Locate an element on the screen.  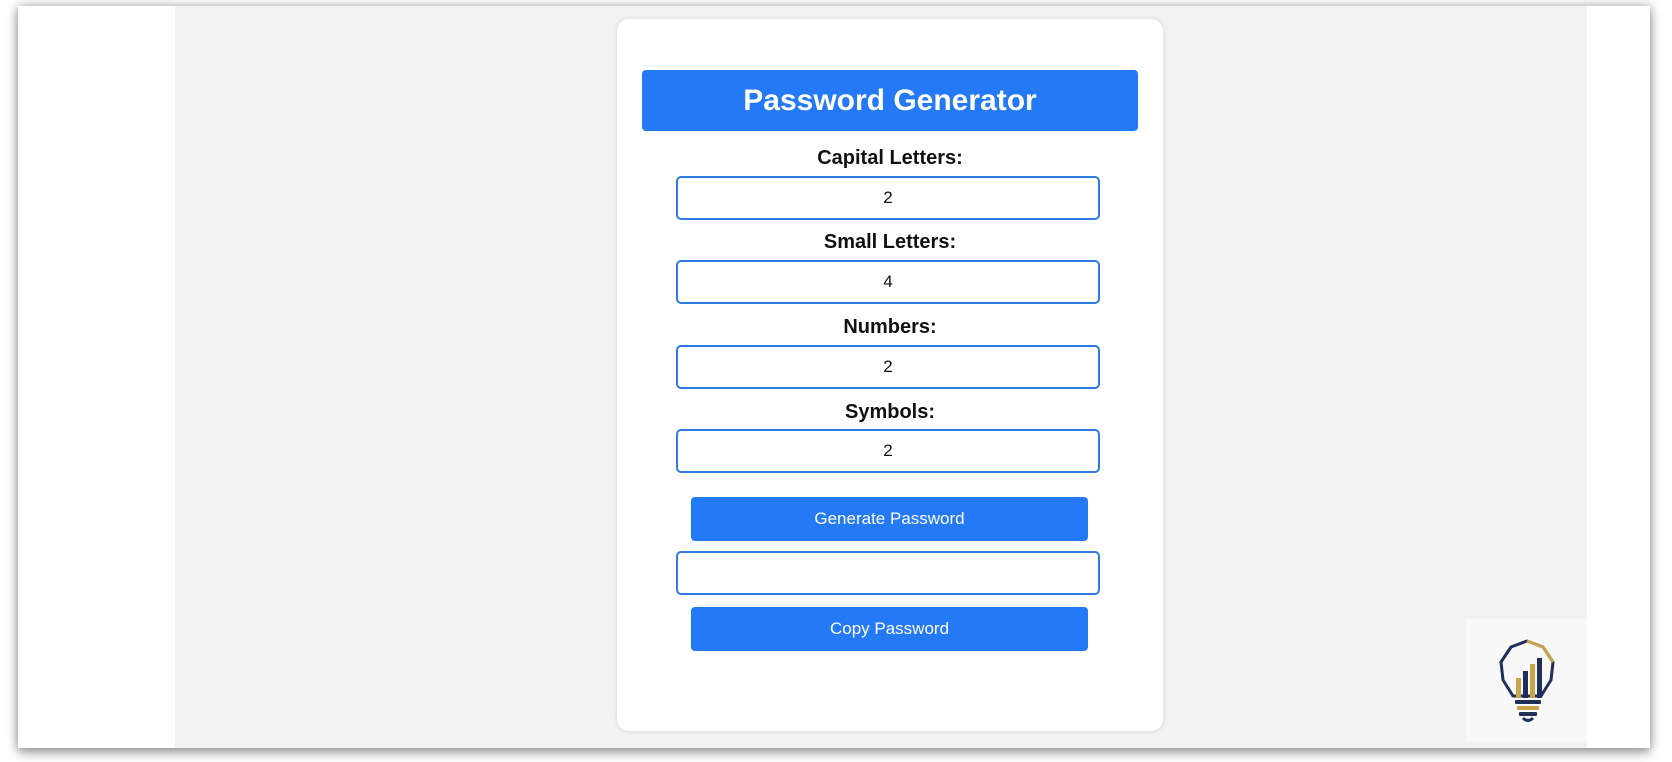
capital-letters-label: Capital Letters: is located at coordinates (890, 158).